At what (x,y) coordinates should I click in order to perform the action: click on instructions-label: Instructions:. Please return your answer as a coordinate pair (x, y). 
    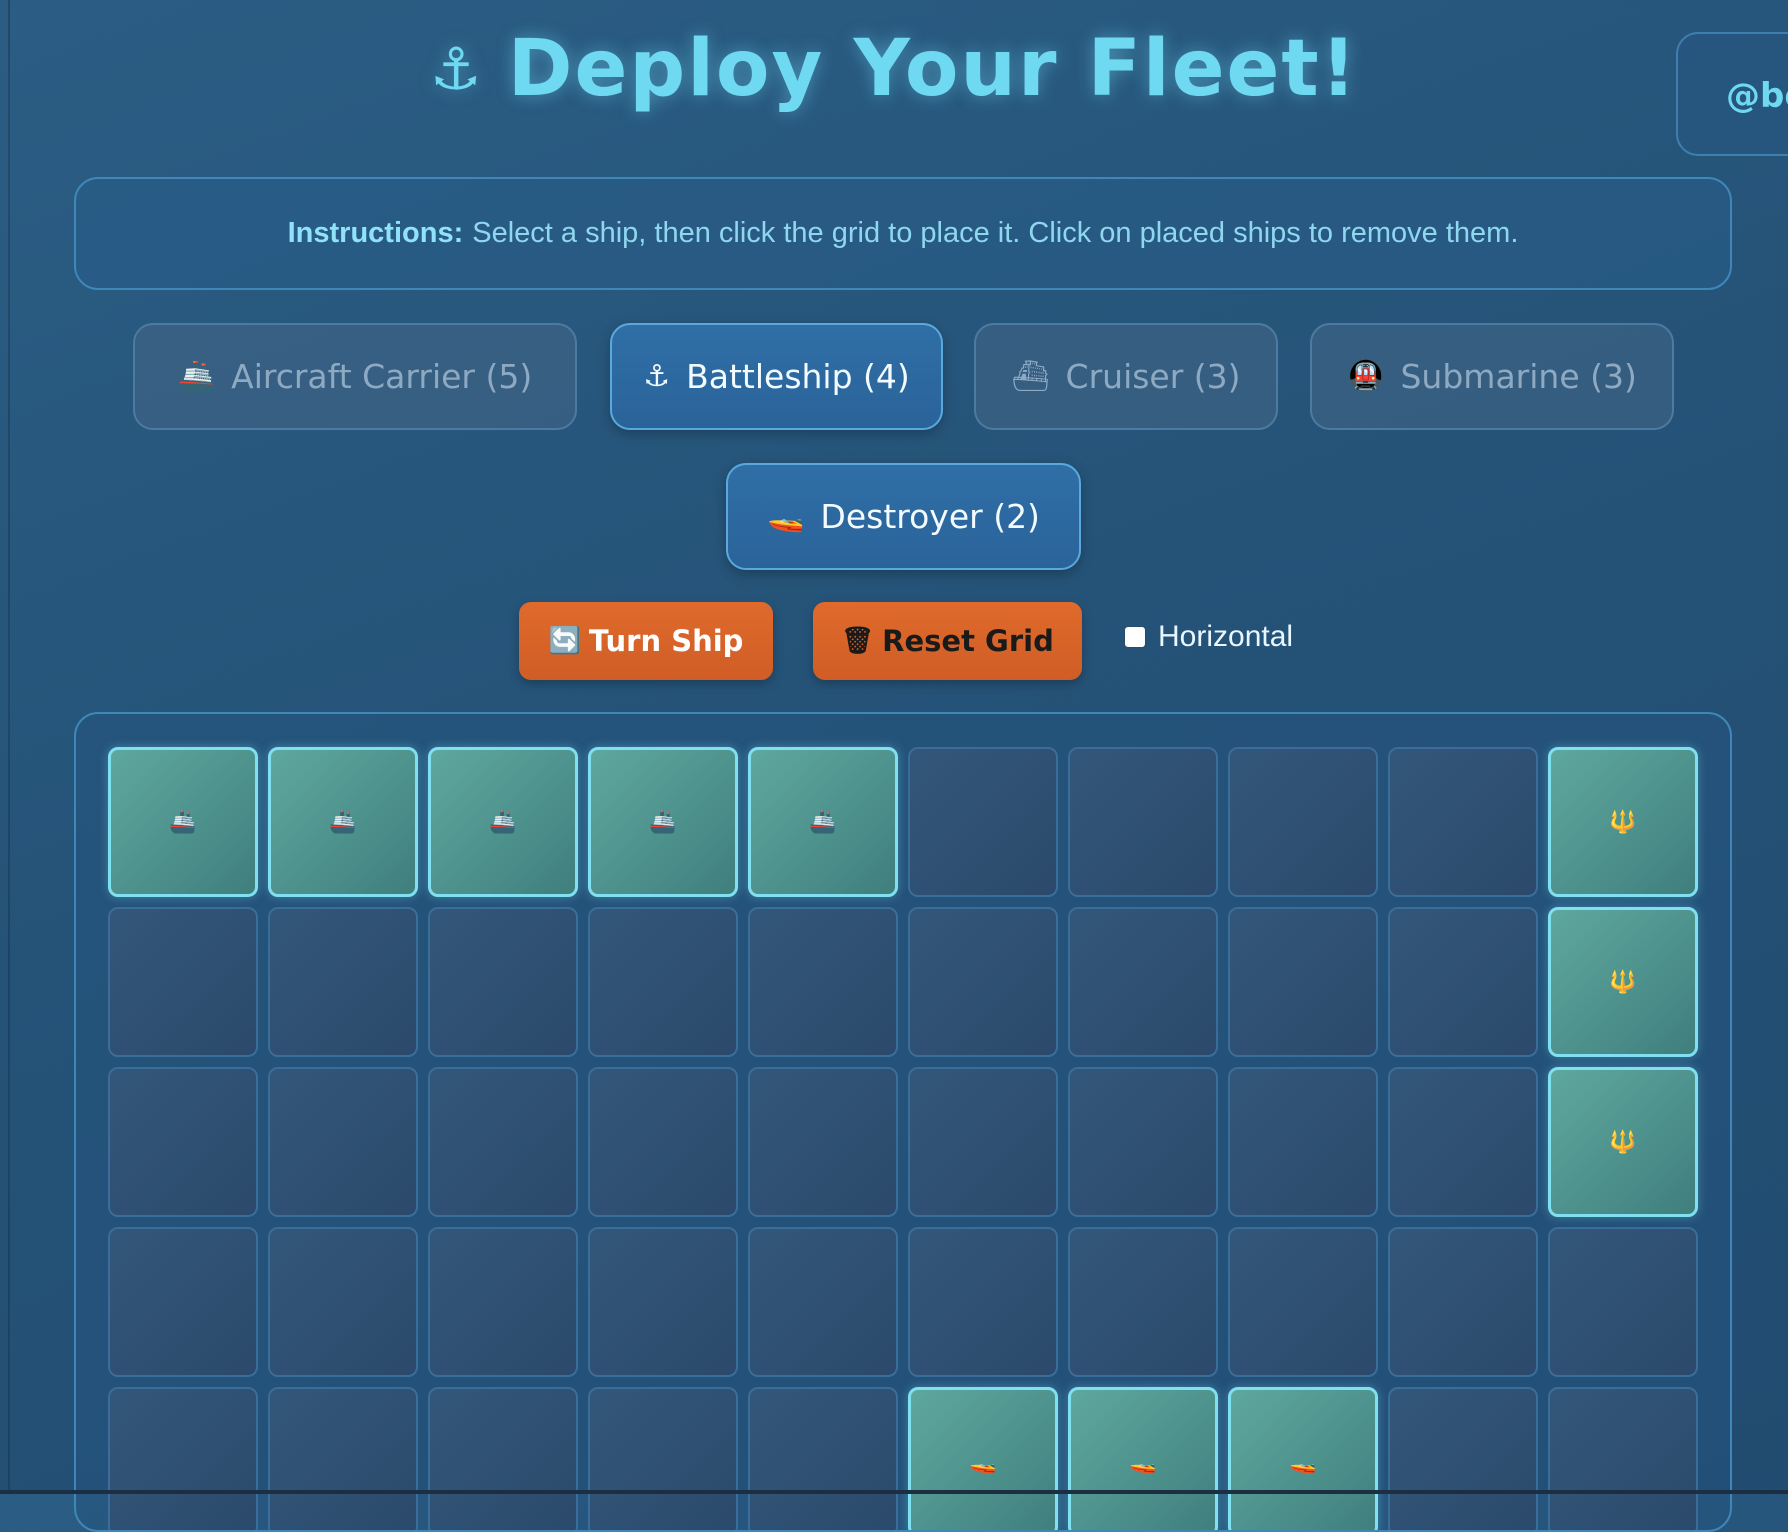
    Looking at the image, I should click on (375, 233).